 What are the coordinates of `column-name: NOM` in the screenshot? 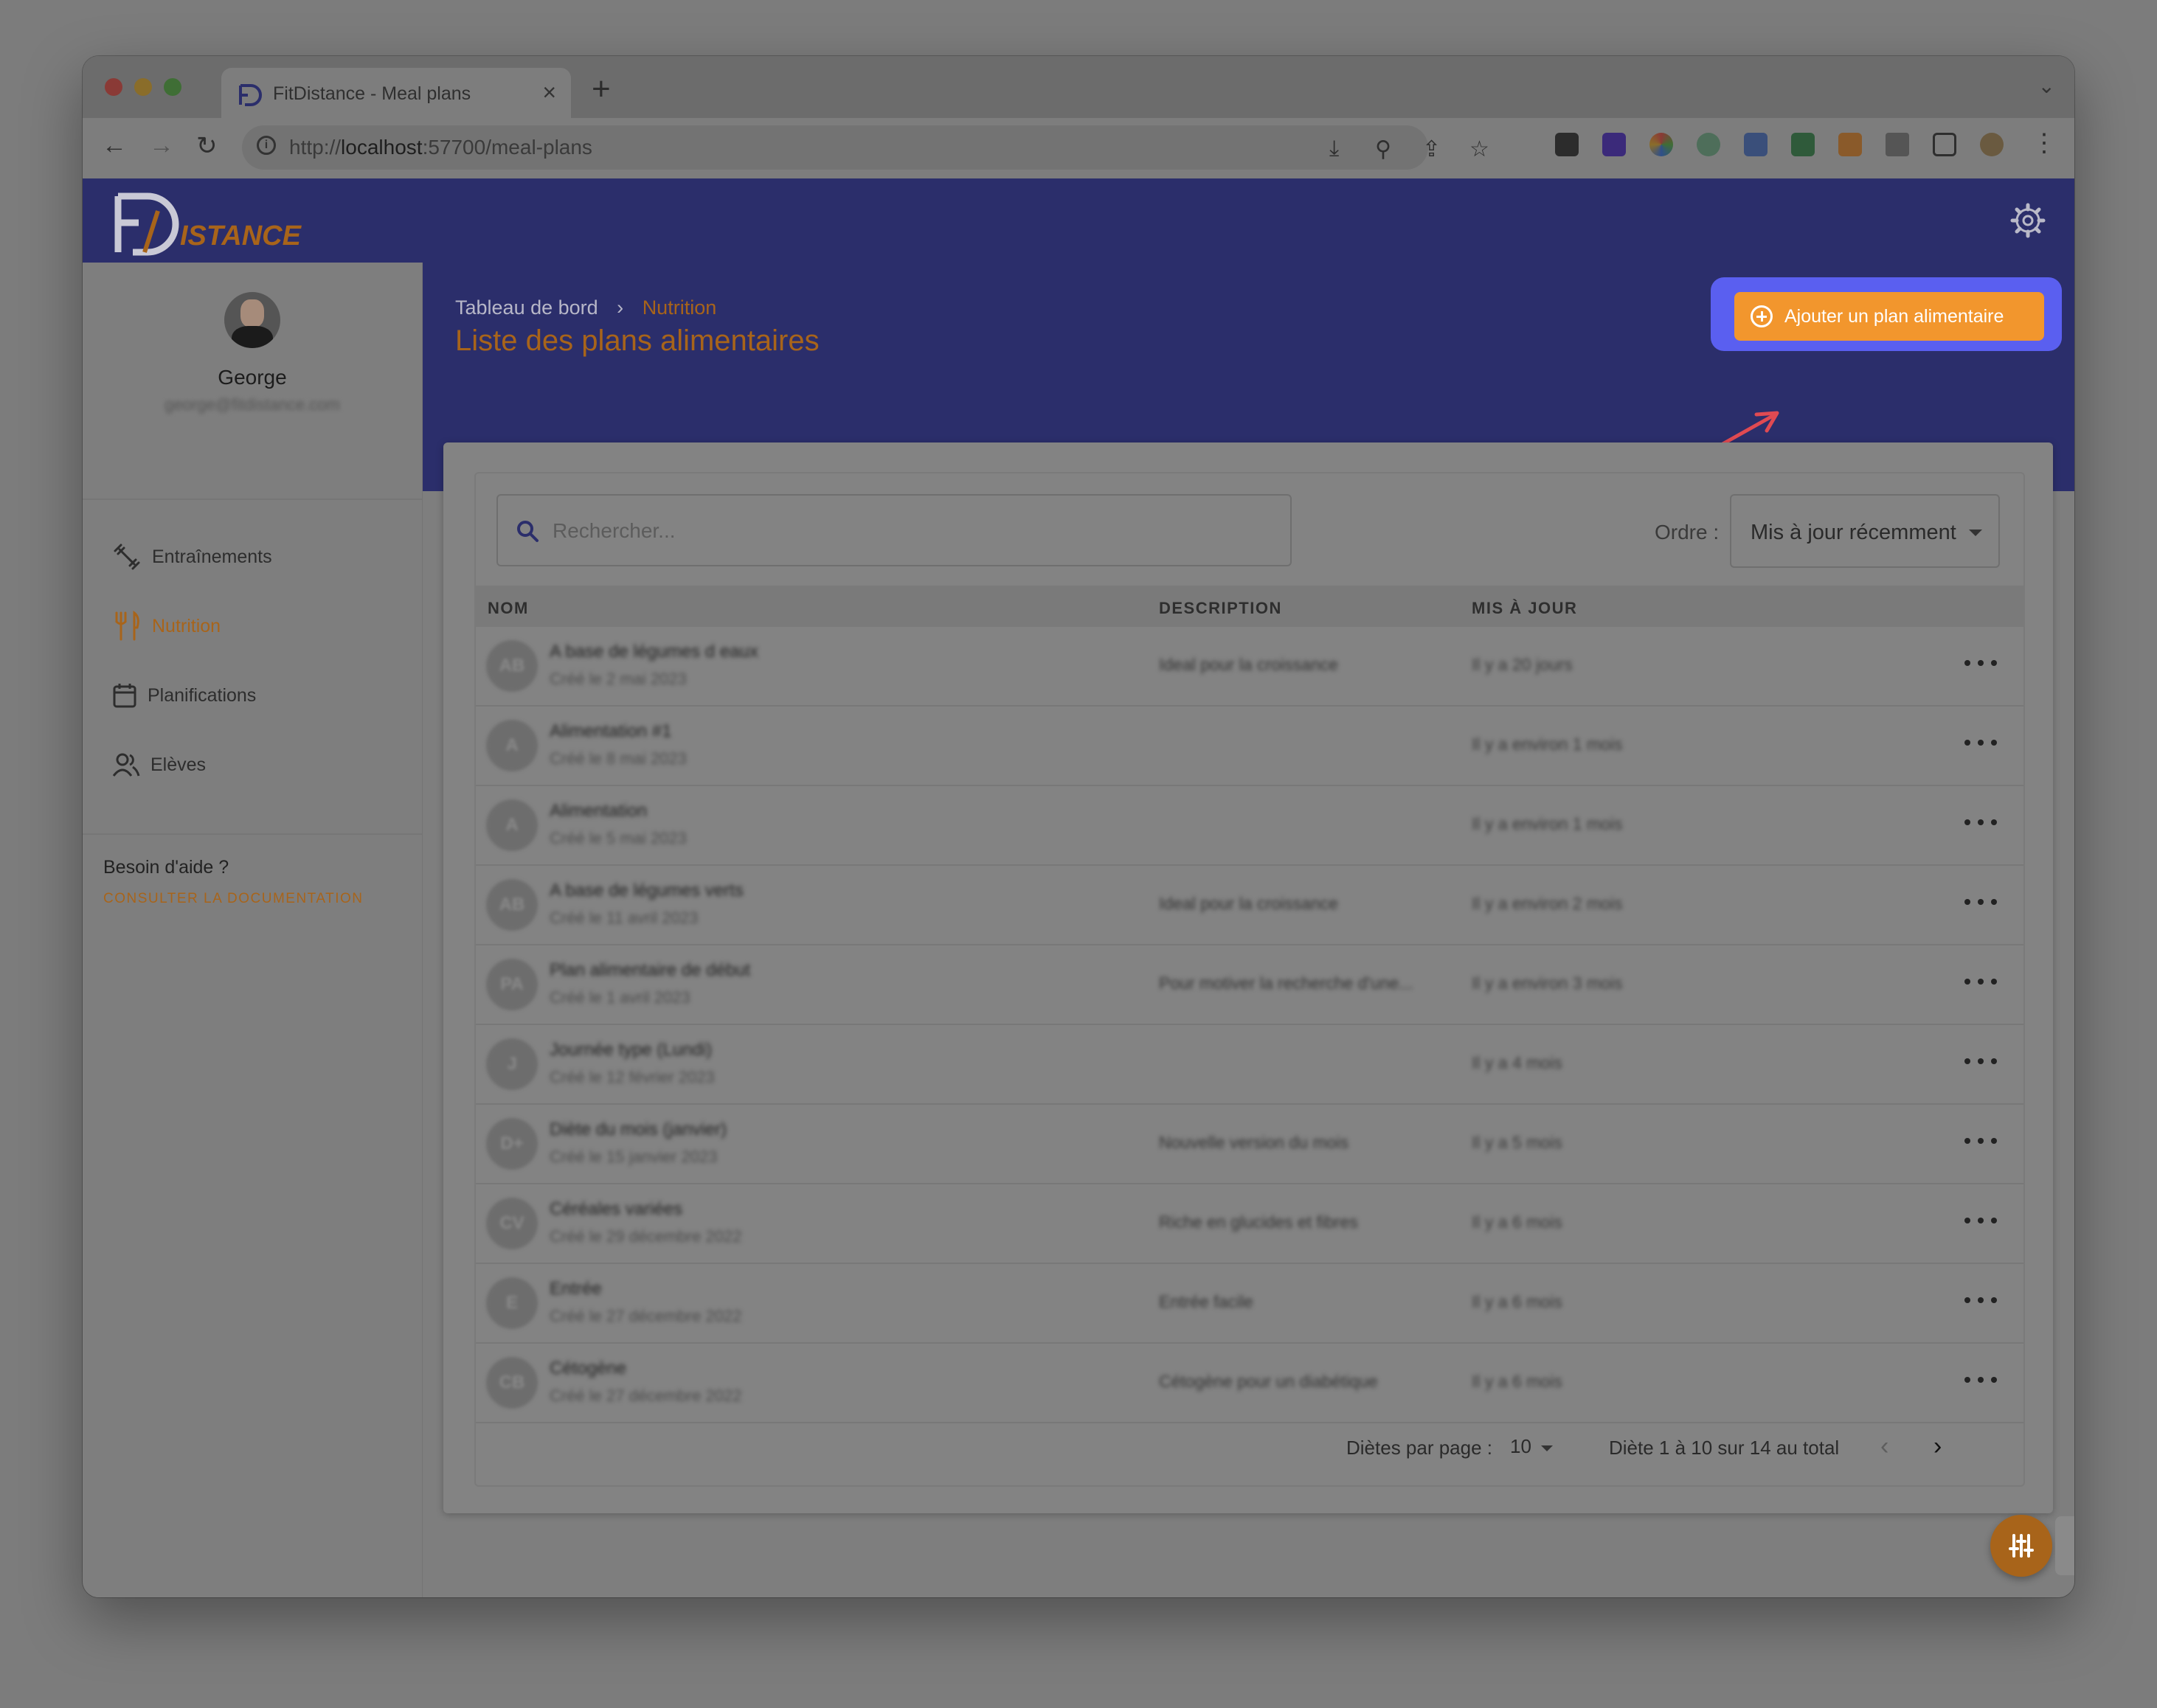 It's located at (508, 608).